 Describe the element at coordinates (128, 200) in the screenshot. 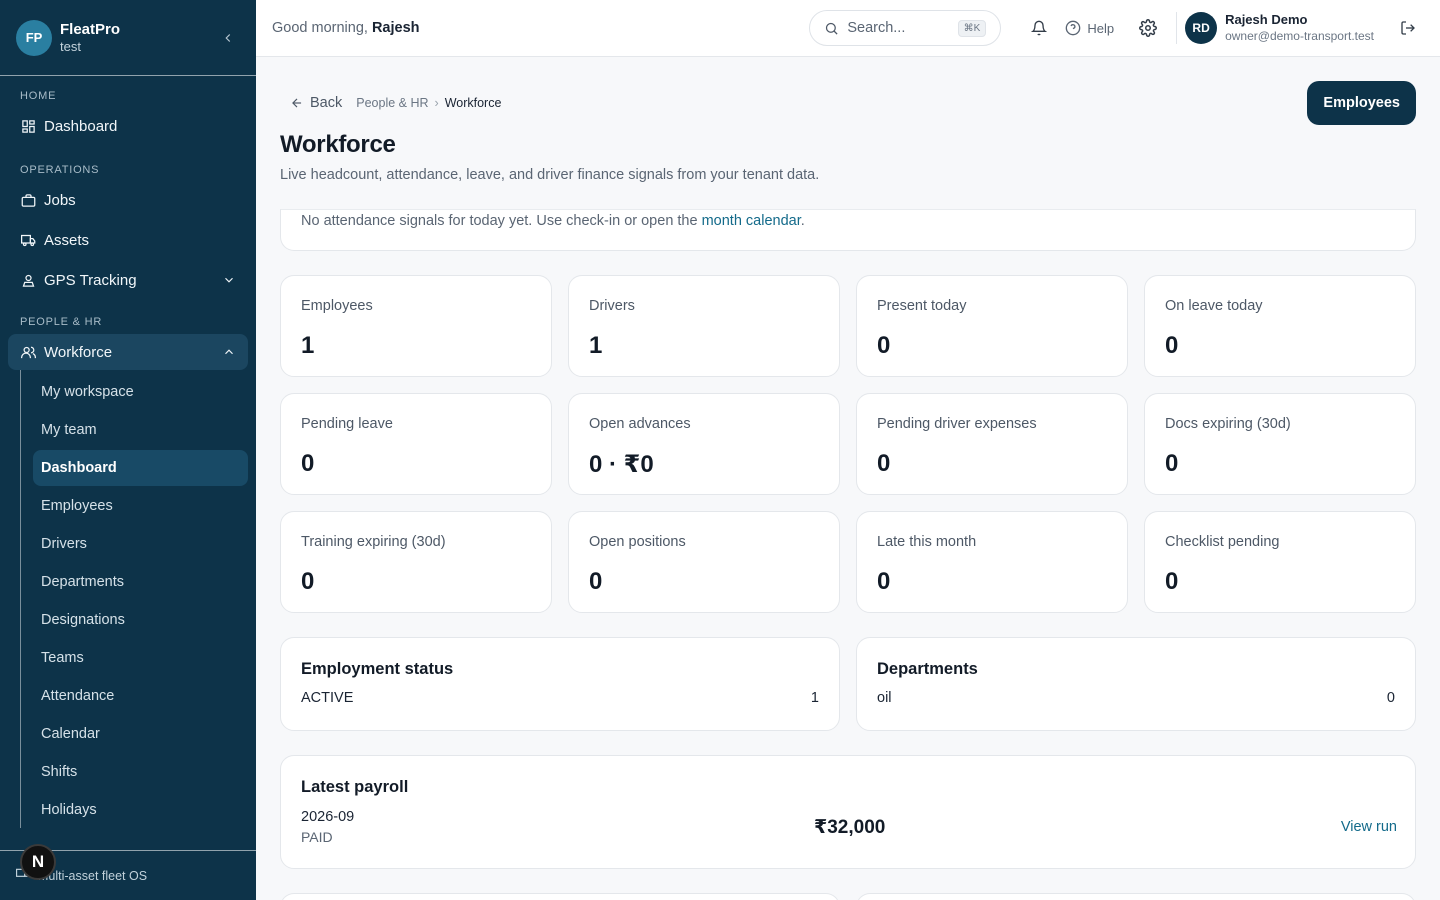

I see `nav-item-jobs: Jobs` at that location.